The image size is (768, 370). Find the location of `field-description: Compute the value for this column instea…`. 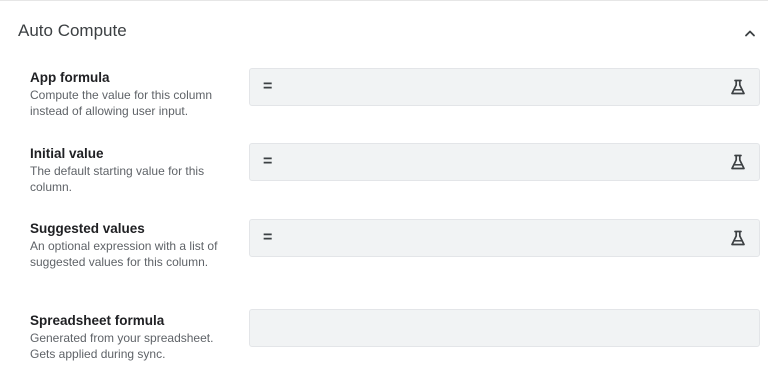

field-description: Compute the value for this column instea… is located at coordinates (121, 103).